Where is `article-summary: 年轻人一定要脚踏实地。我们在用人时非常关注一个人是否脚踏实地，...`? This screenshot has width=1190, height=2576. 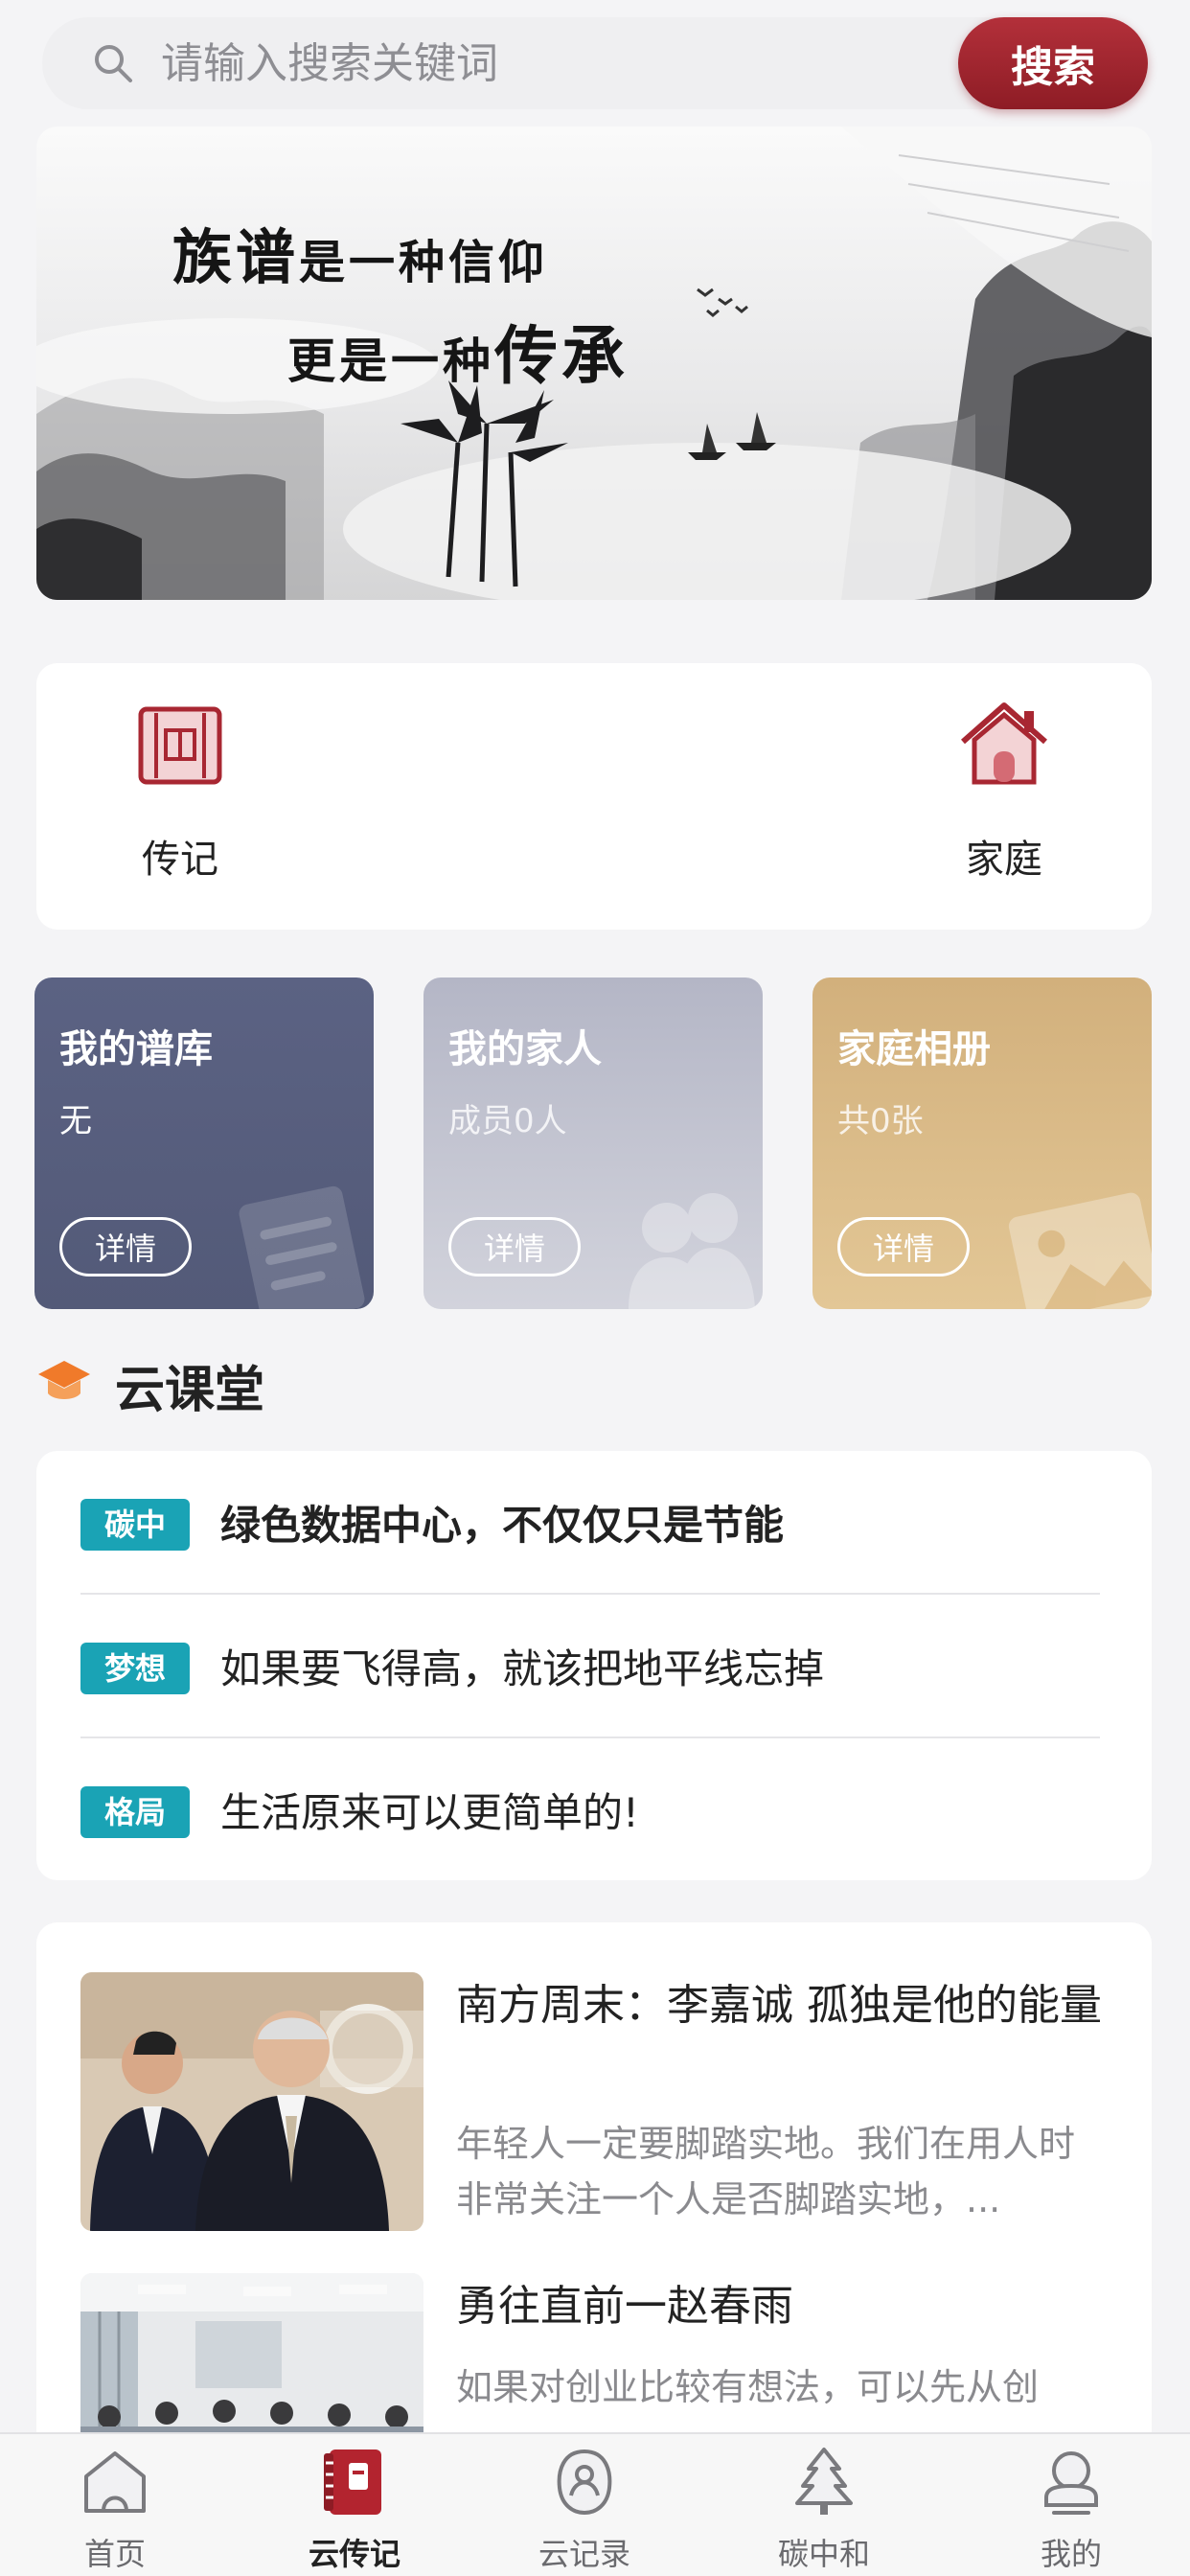 article-summary: 年轻人一定要脚踏实地。我们在用人时非常关注一个人是否脚踏实地，... is located at coordinates (766, 2171).